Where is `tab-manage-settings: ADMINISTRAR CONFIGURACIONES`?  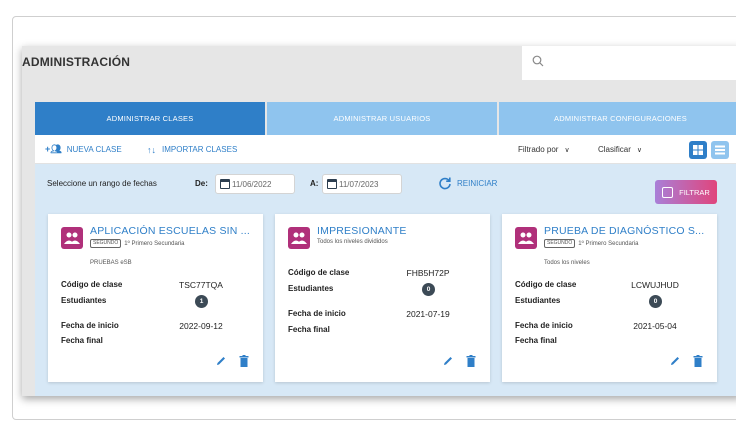
tab-manage-settings: ADMINISTRAR CONFIGURACIONES is located at coordinates (617, 118).